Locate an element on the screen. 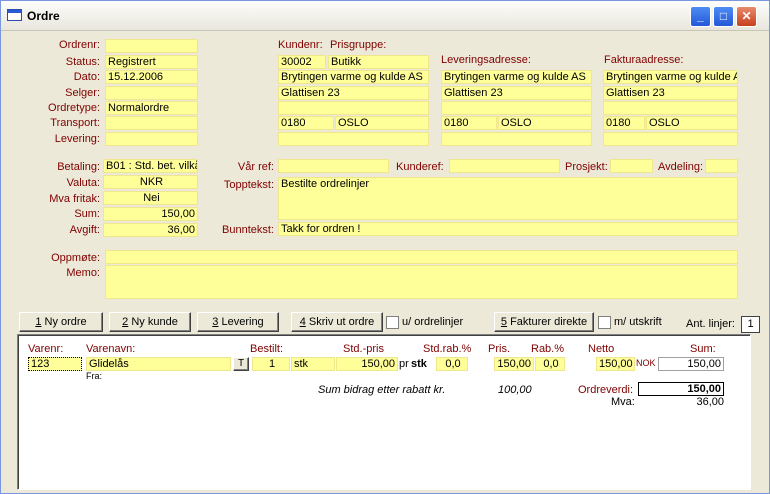 The height and width of the screenshot is (494, 770). oppmote-field is located at coordinates (421, 257).